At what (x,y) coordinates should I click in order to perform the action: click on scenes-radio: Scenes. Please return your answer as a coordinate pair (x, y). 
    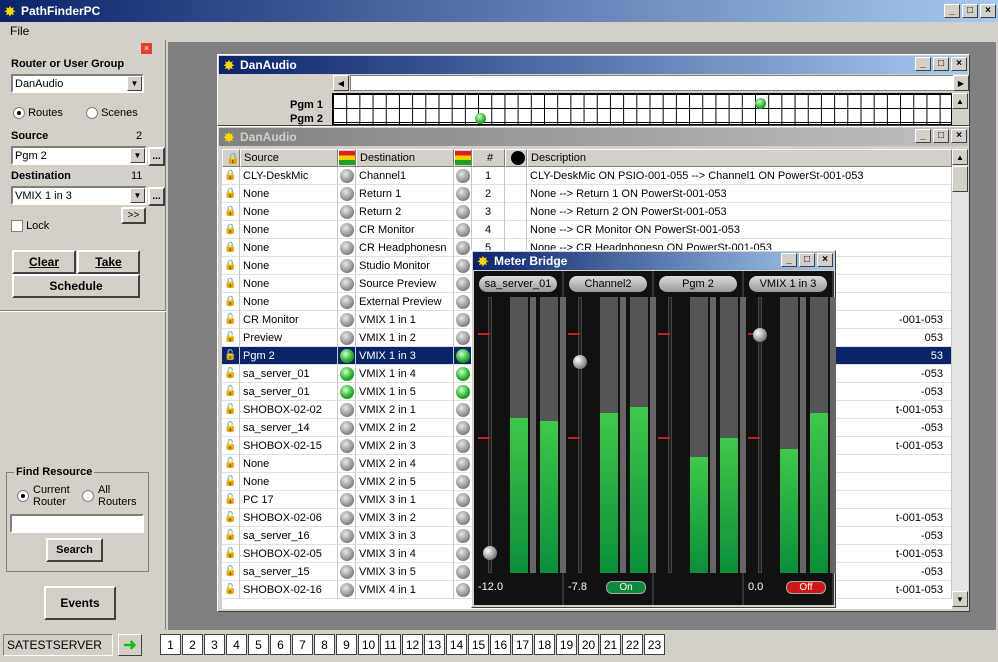
    Looking at the image, I should click on (112, 113).